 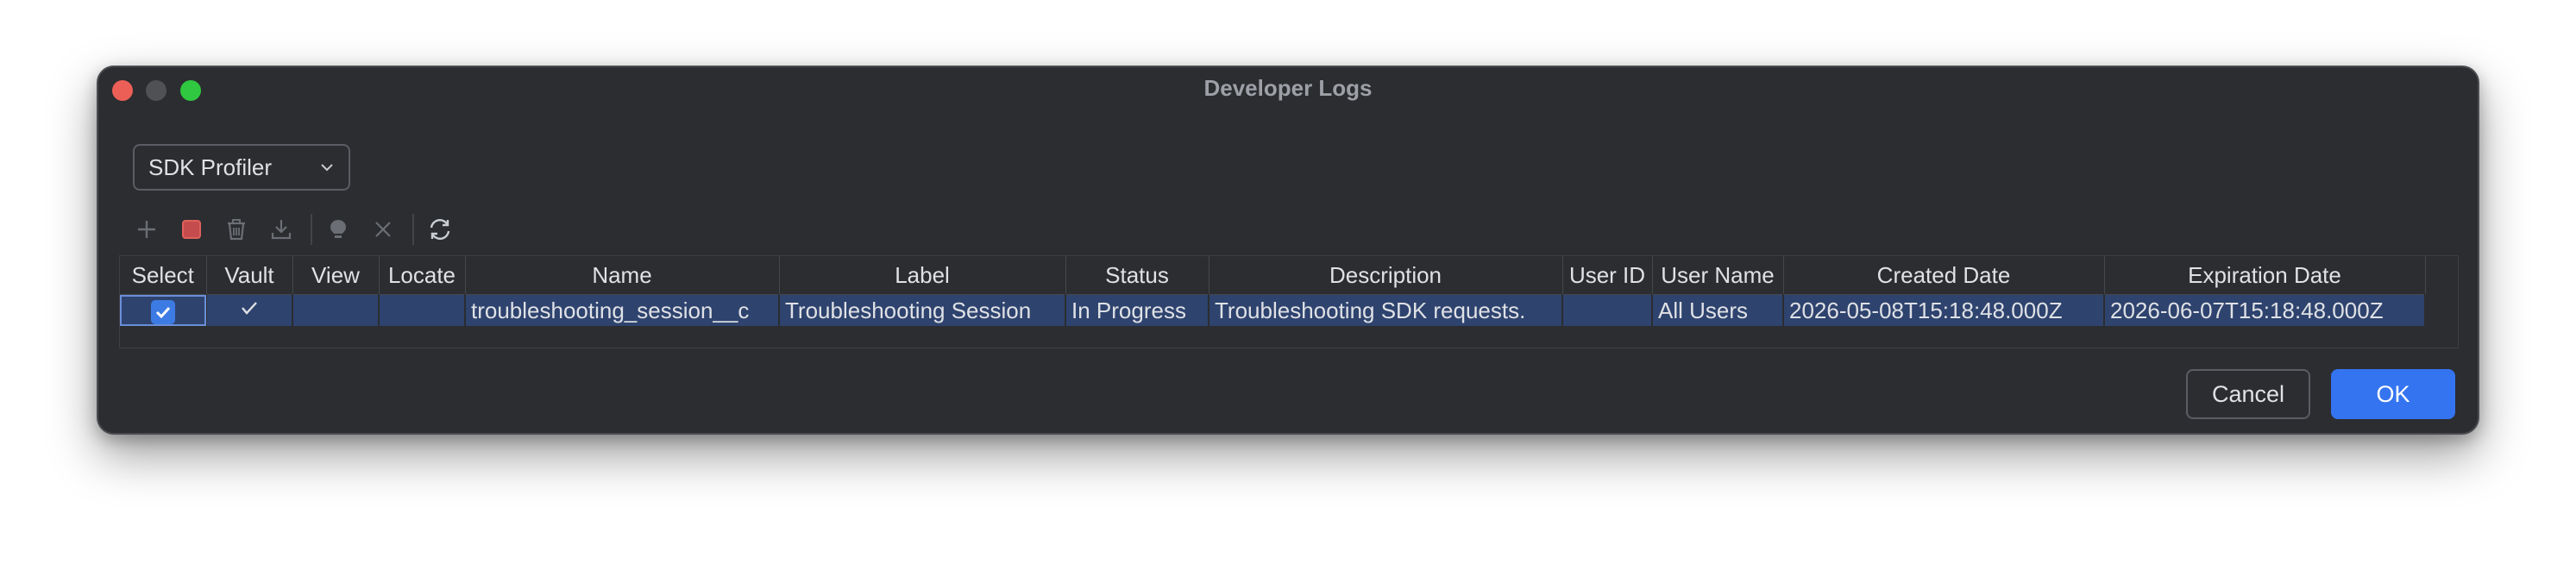 I want to click on cancel-button: Cancel, so click(x=2248, y=394).